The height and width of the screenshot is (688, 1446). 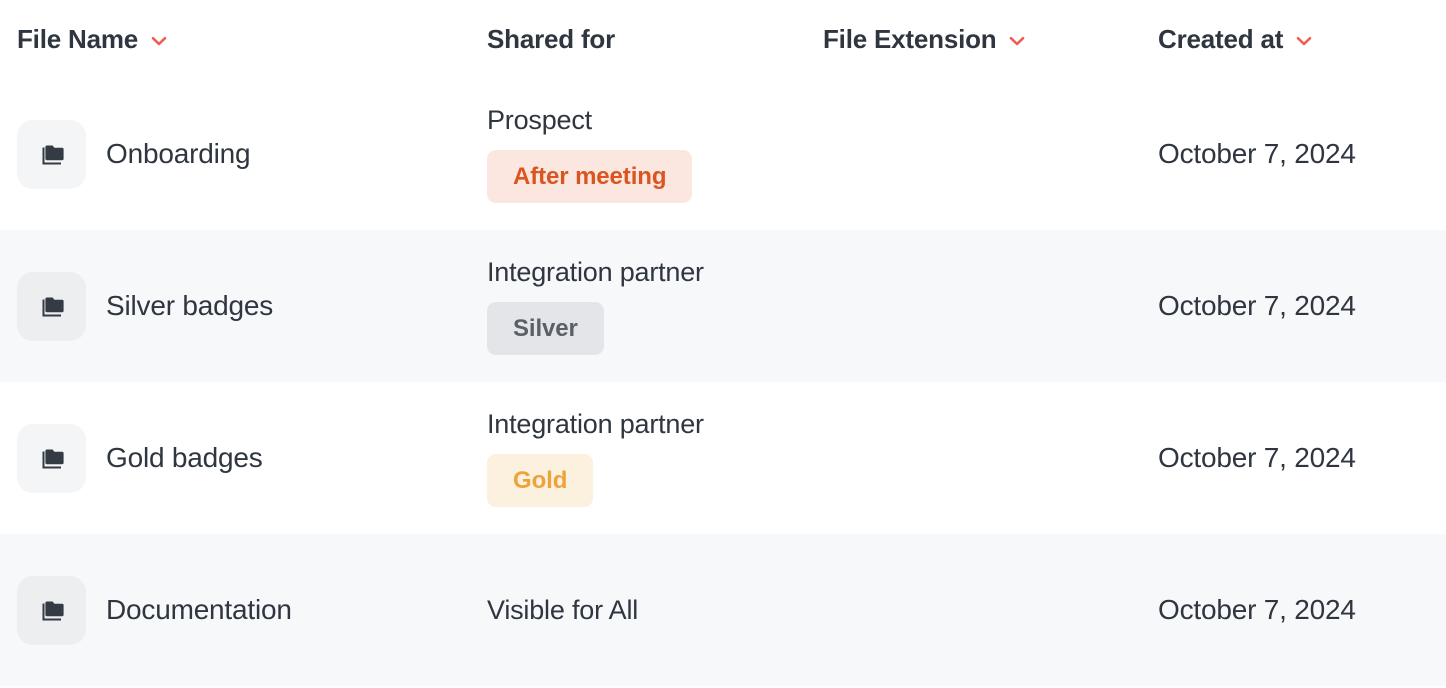 What do you see at coordinates (545, 328) in the screenshot?
I see `status-badge: Silver` at bounding box center [545, 328].